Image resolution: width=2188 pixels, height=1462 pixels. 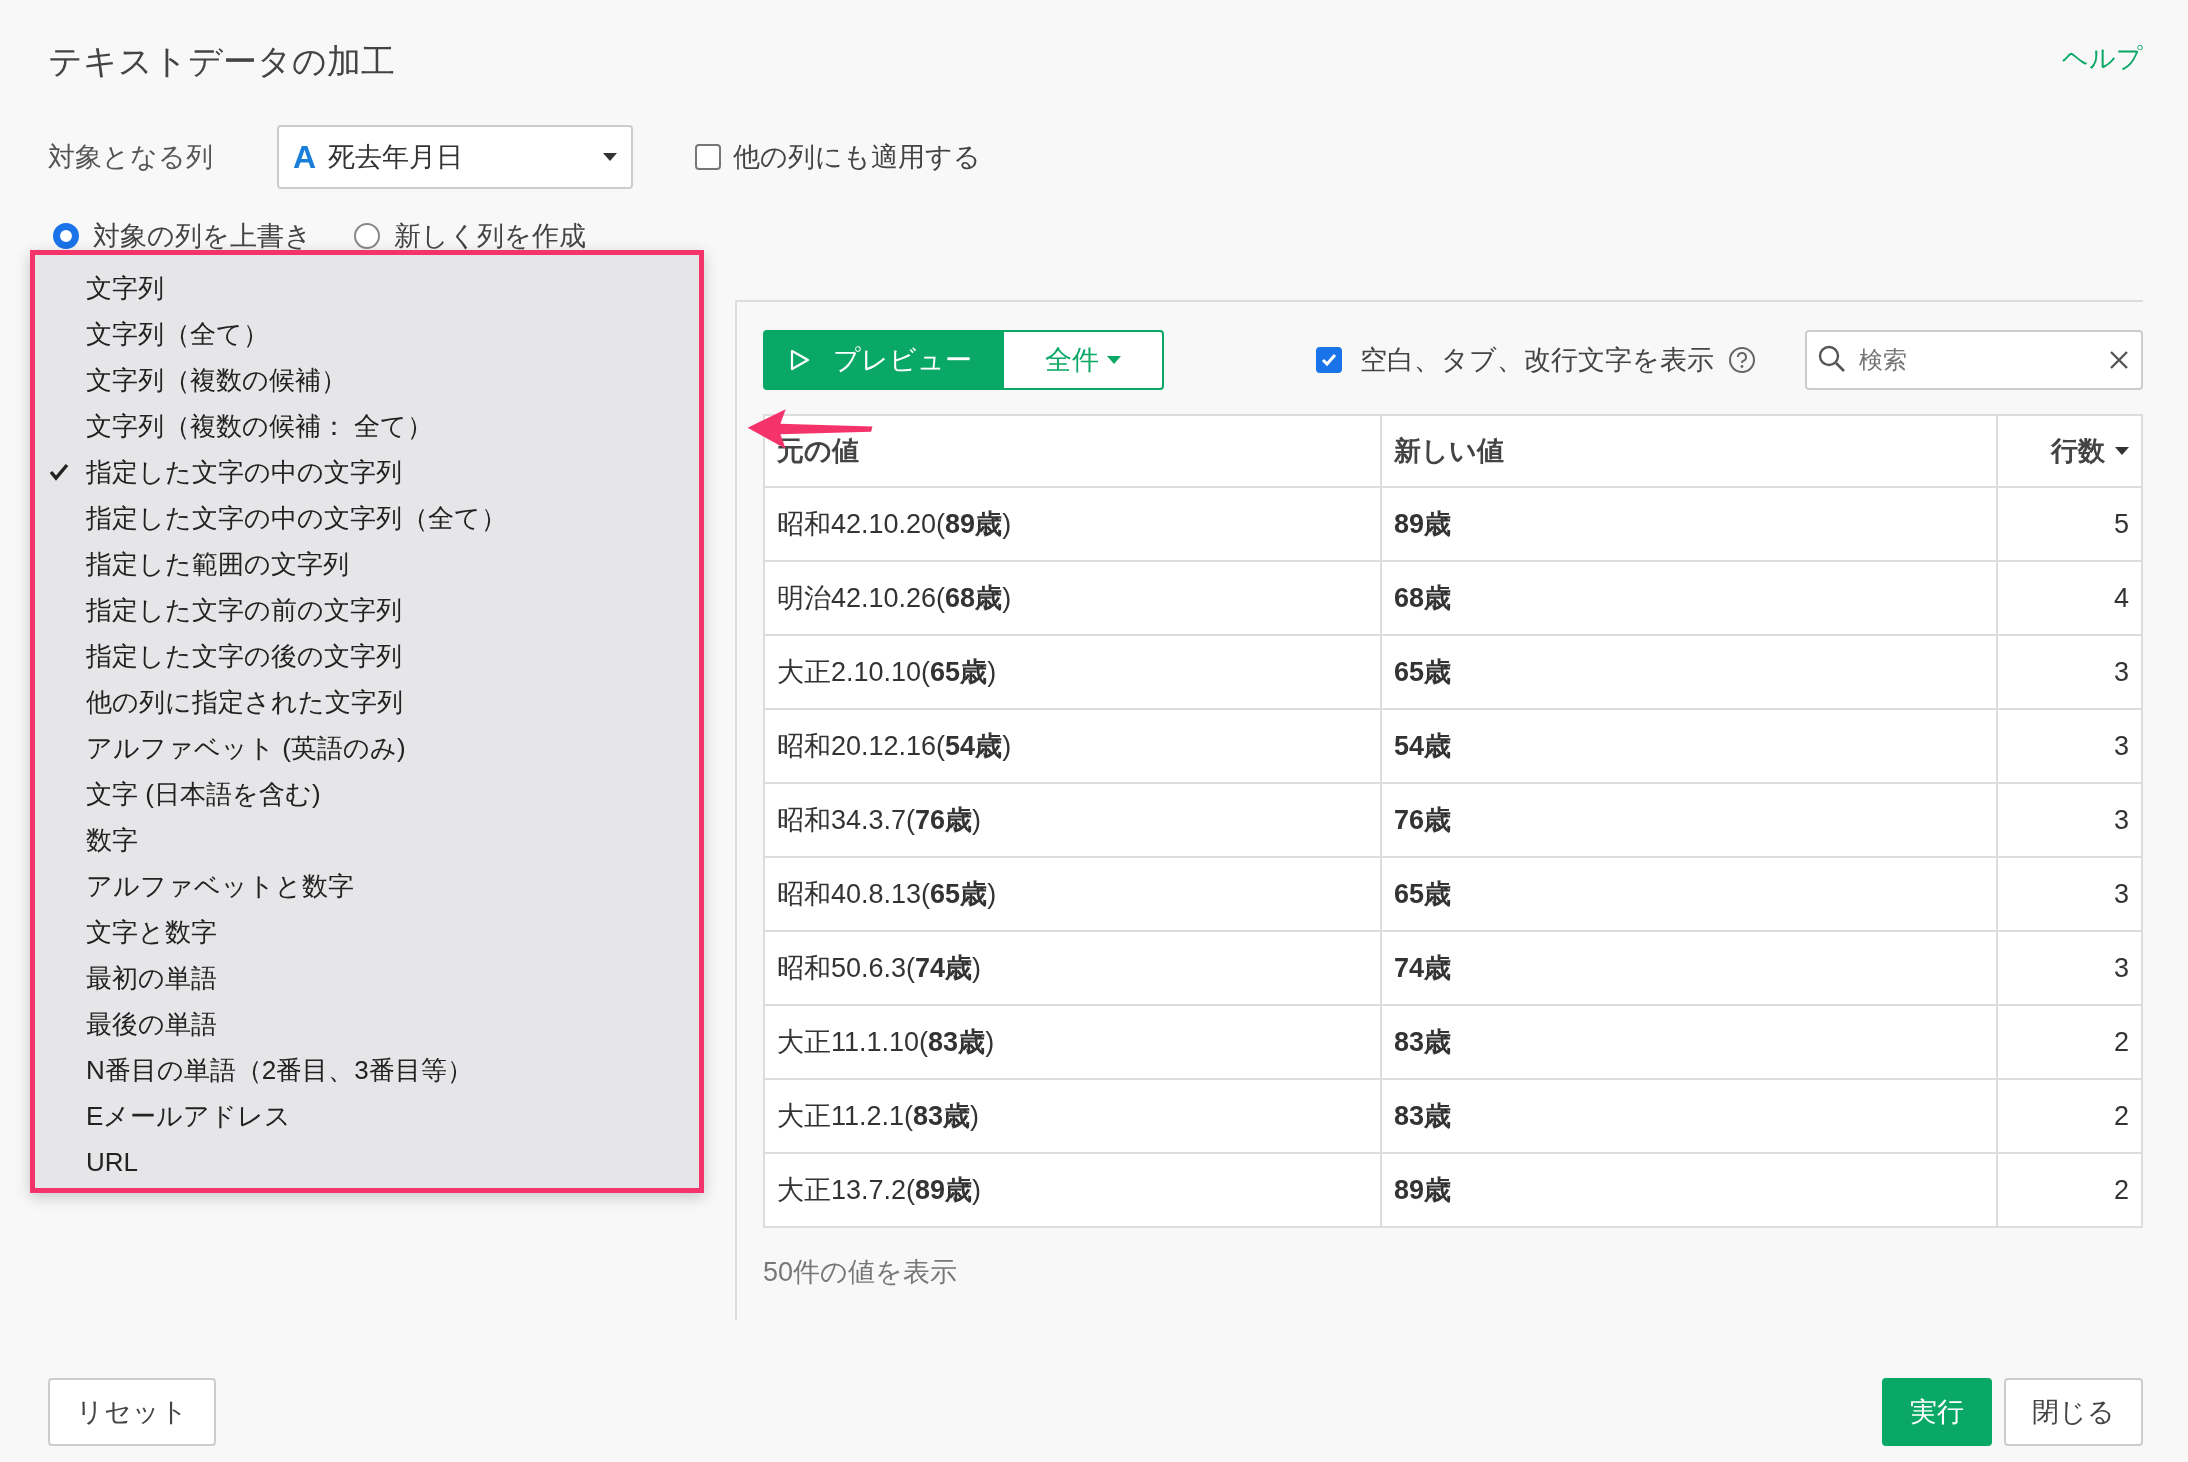 What do you see at coordinates (1690, 968) in the screenshot?
I see `table-cell: 74歳` at bounding box center [1690, 968].